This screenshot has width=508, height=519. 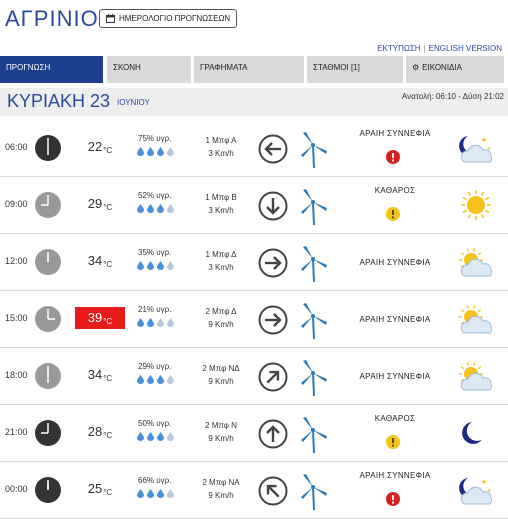 What do you see at coordinates (221, 432) in the screenshot?
I see `row-wind: 2 Μπφ Ν 9 Km/h` at bounding box center [221, 432].